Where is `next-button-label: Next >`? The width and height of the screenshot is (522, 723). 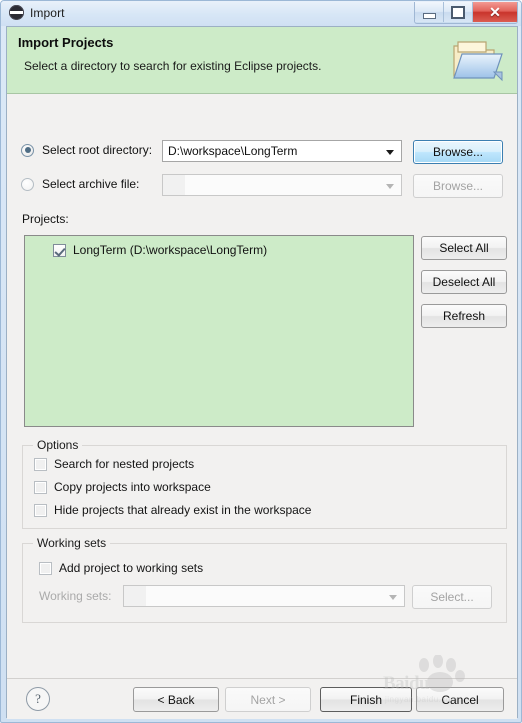 next-button-label: Next > is located at coordinates (268, 699).